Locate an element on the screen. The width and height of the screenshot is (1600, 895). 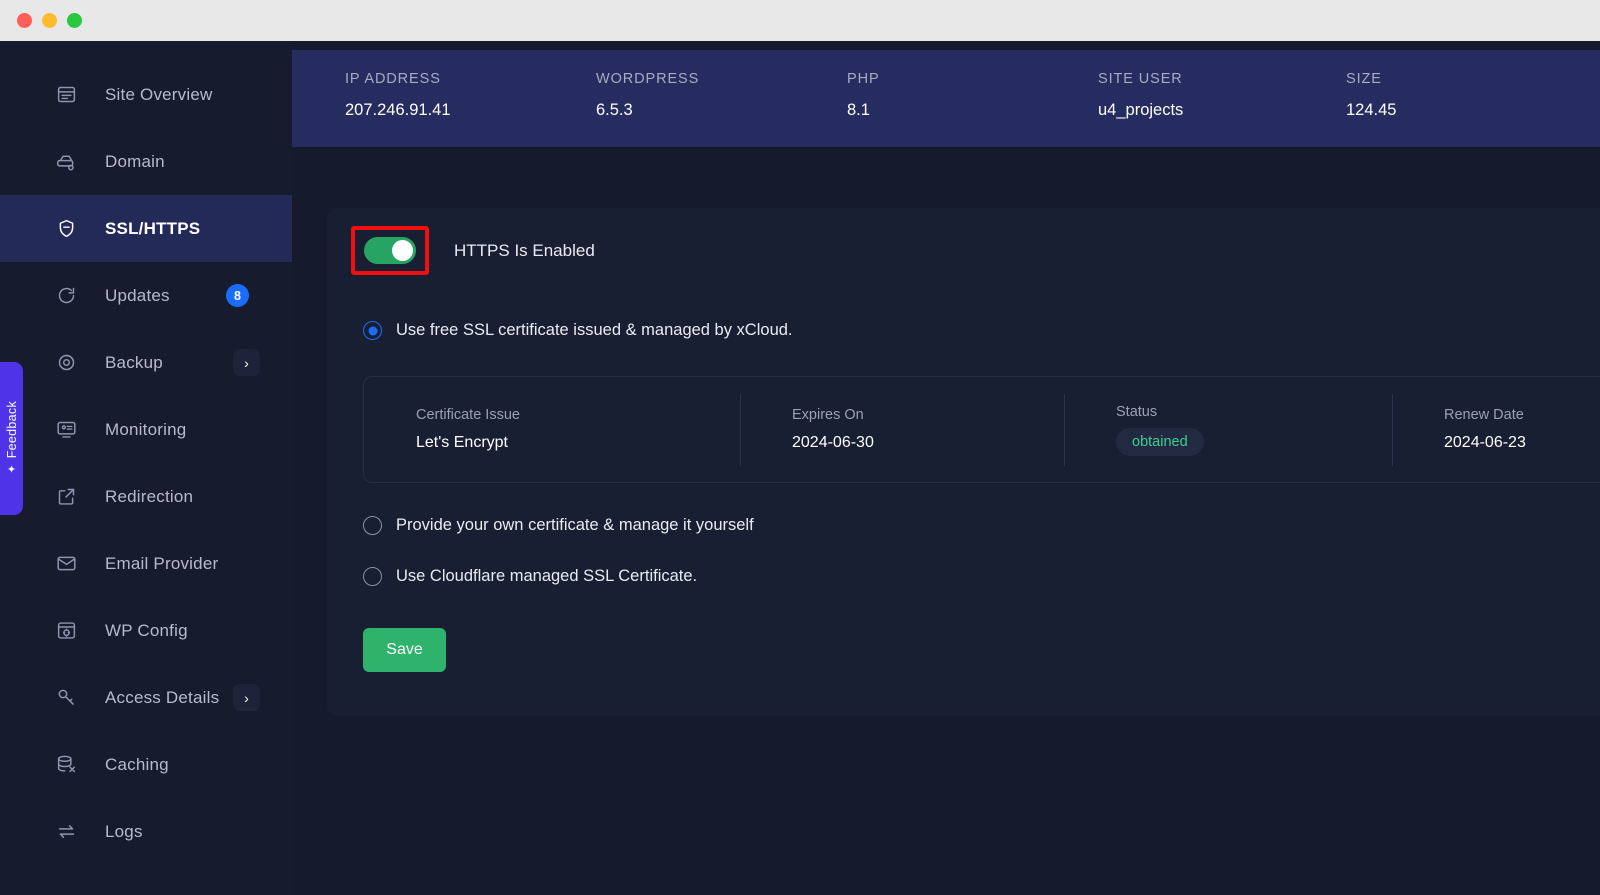
info-value: 8.1 is located at coordinates (858, 110).